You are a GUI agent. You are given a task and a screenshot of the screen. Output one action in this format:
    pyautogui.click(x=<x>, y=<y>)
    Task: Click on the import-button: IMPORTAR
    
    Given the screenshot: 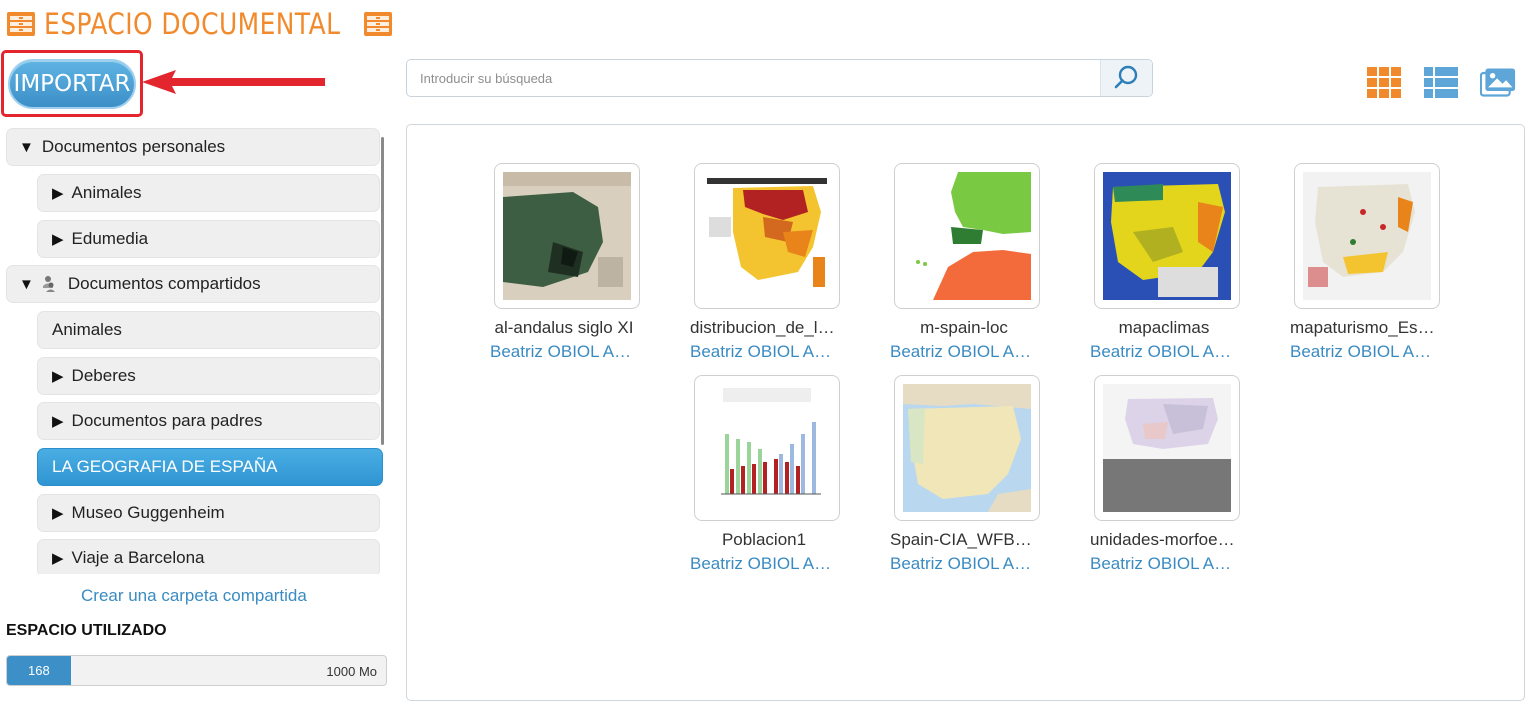 What is the action you would take?
    pyautogui.click(x=72, y=84)
    